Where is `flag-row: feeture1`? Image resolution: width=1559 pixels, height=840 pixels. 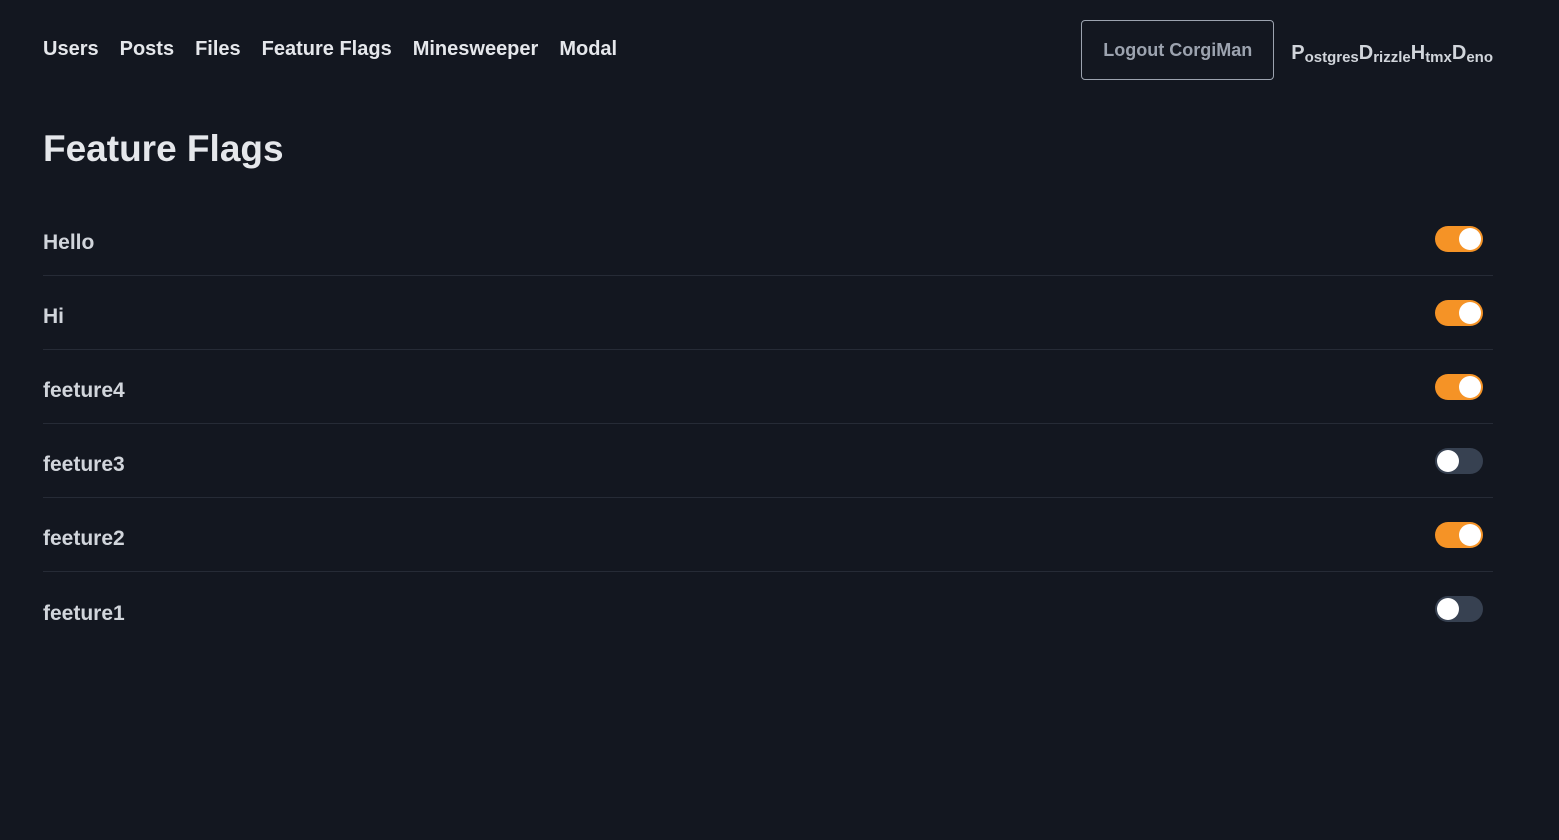
flag-row: feeture1 is located at coordinates (768, 609).